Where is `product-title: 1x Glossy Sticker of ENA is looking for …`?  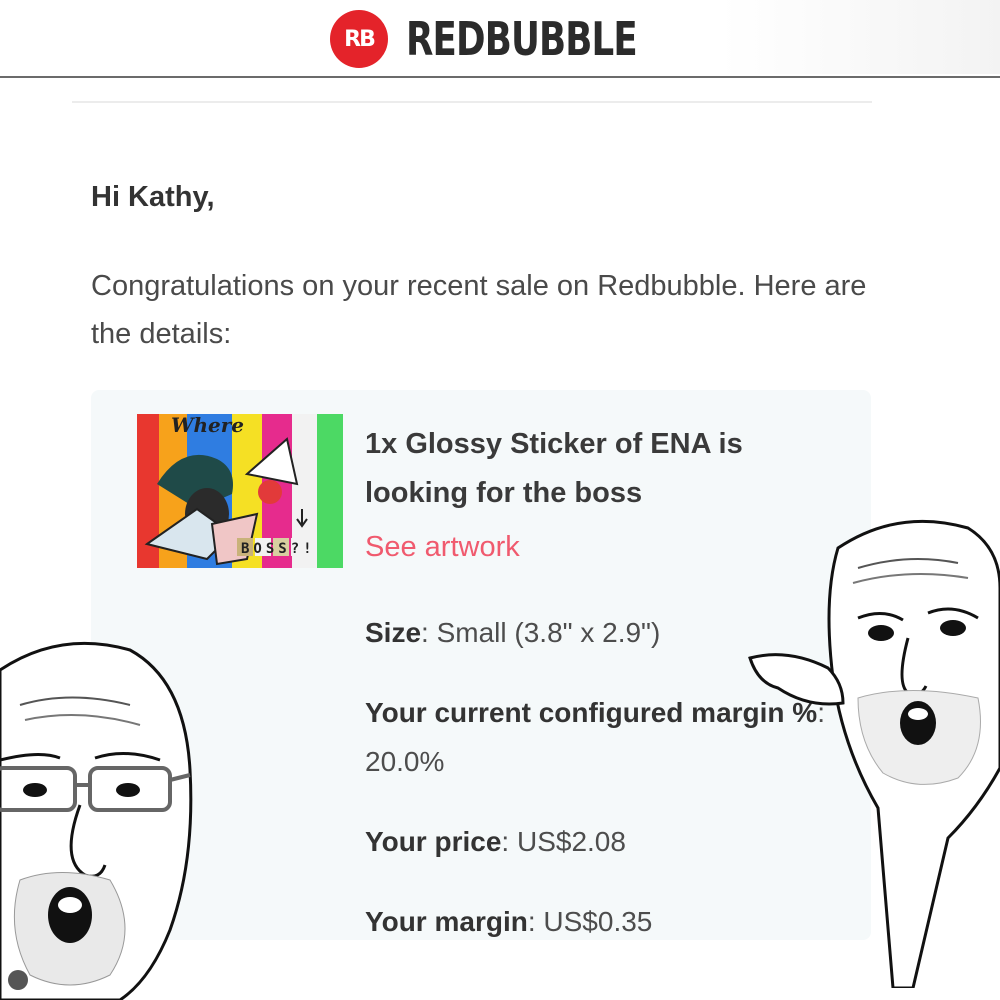
product-title: 1x Glossy Sticker of ENA is looking for … is located at coordinates (554, 468).